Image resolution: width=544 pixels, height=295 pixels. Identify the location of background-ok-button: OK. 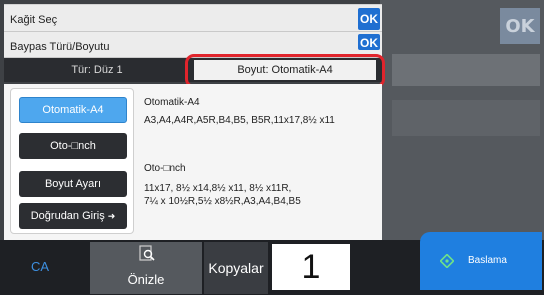
(520, 26).